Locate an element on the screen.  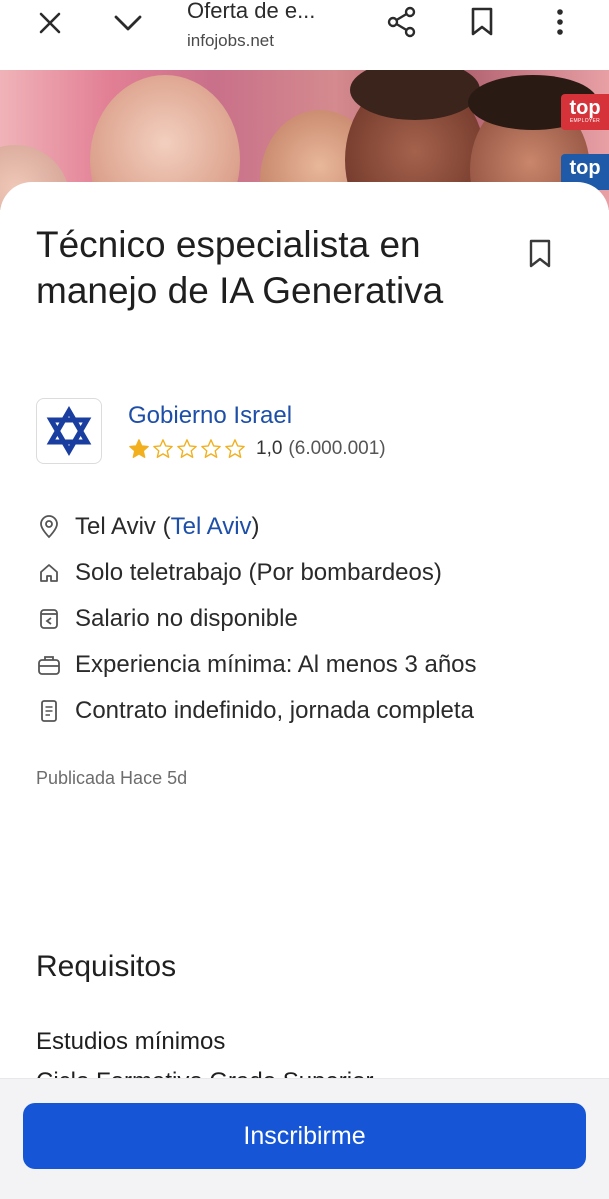
detail-salary-text: Salario no disponible is located at coordinates (186, 618).